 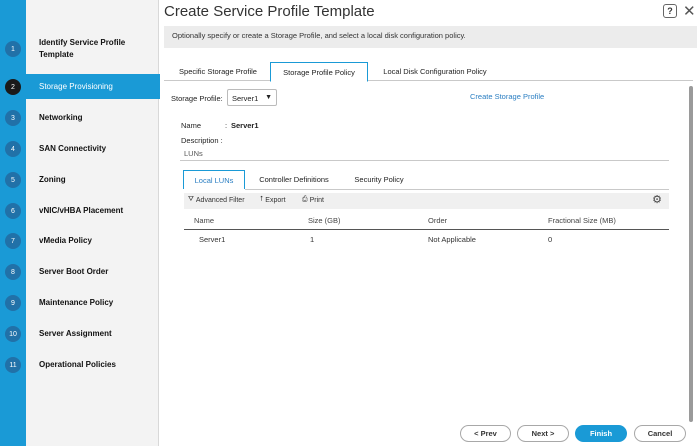 I want to click on cell-order: Not Applicable, so click(x=452, y=239).